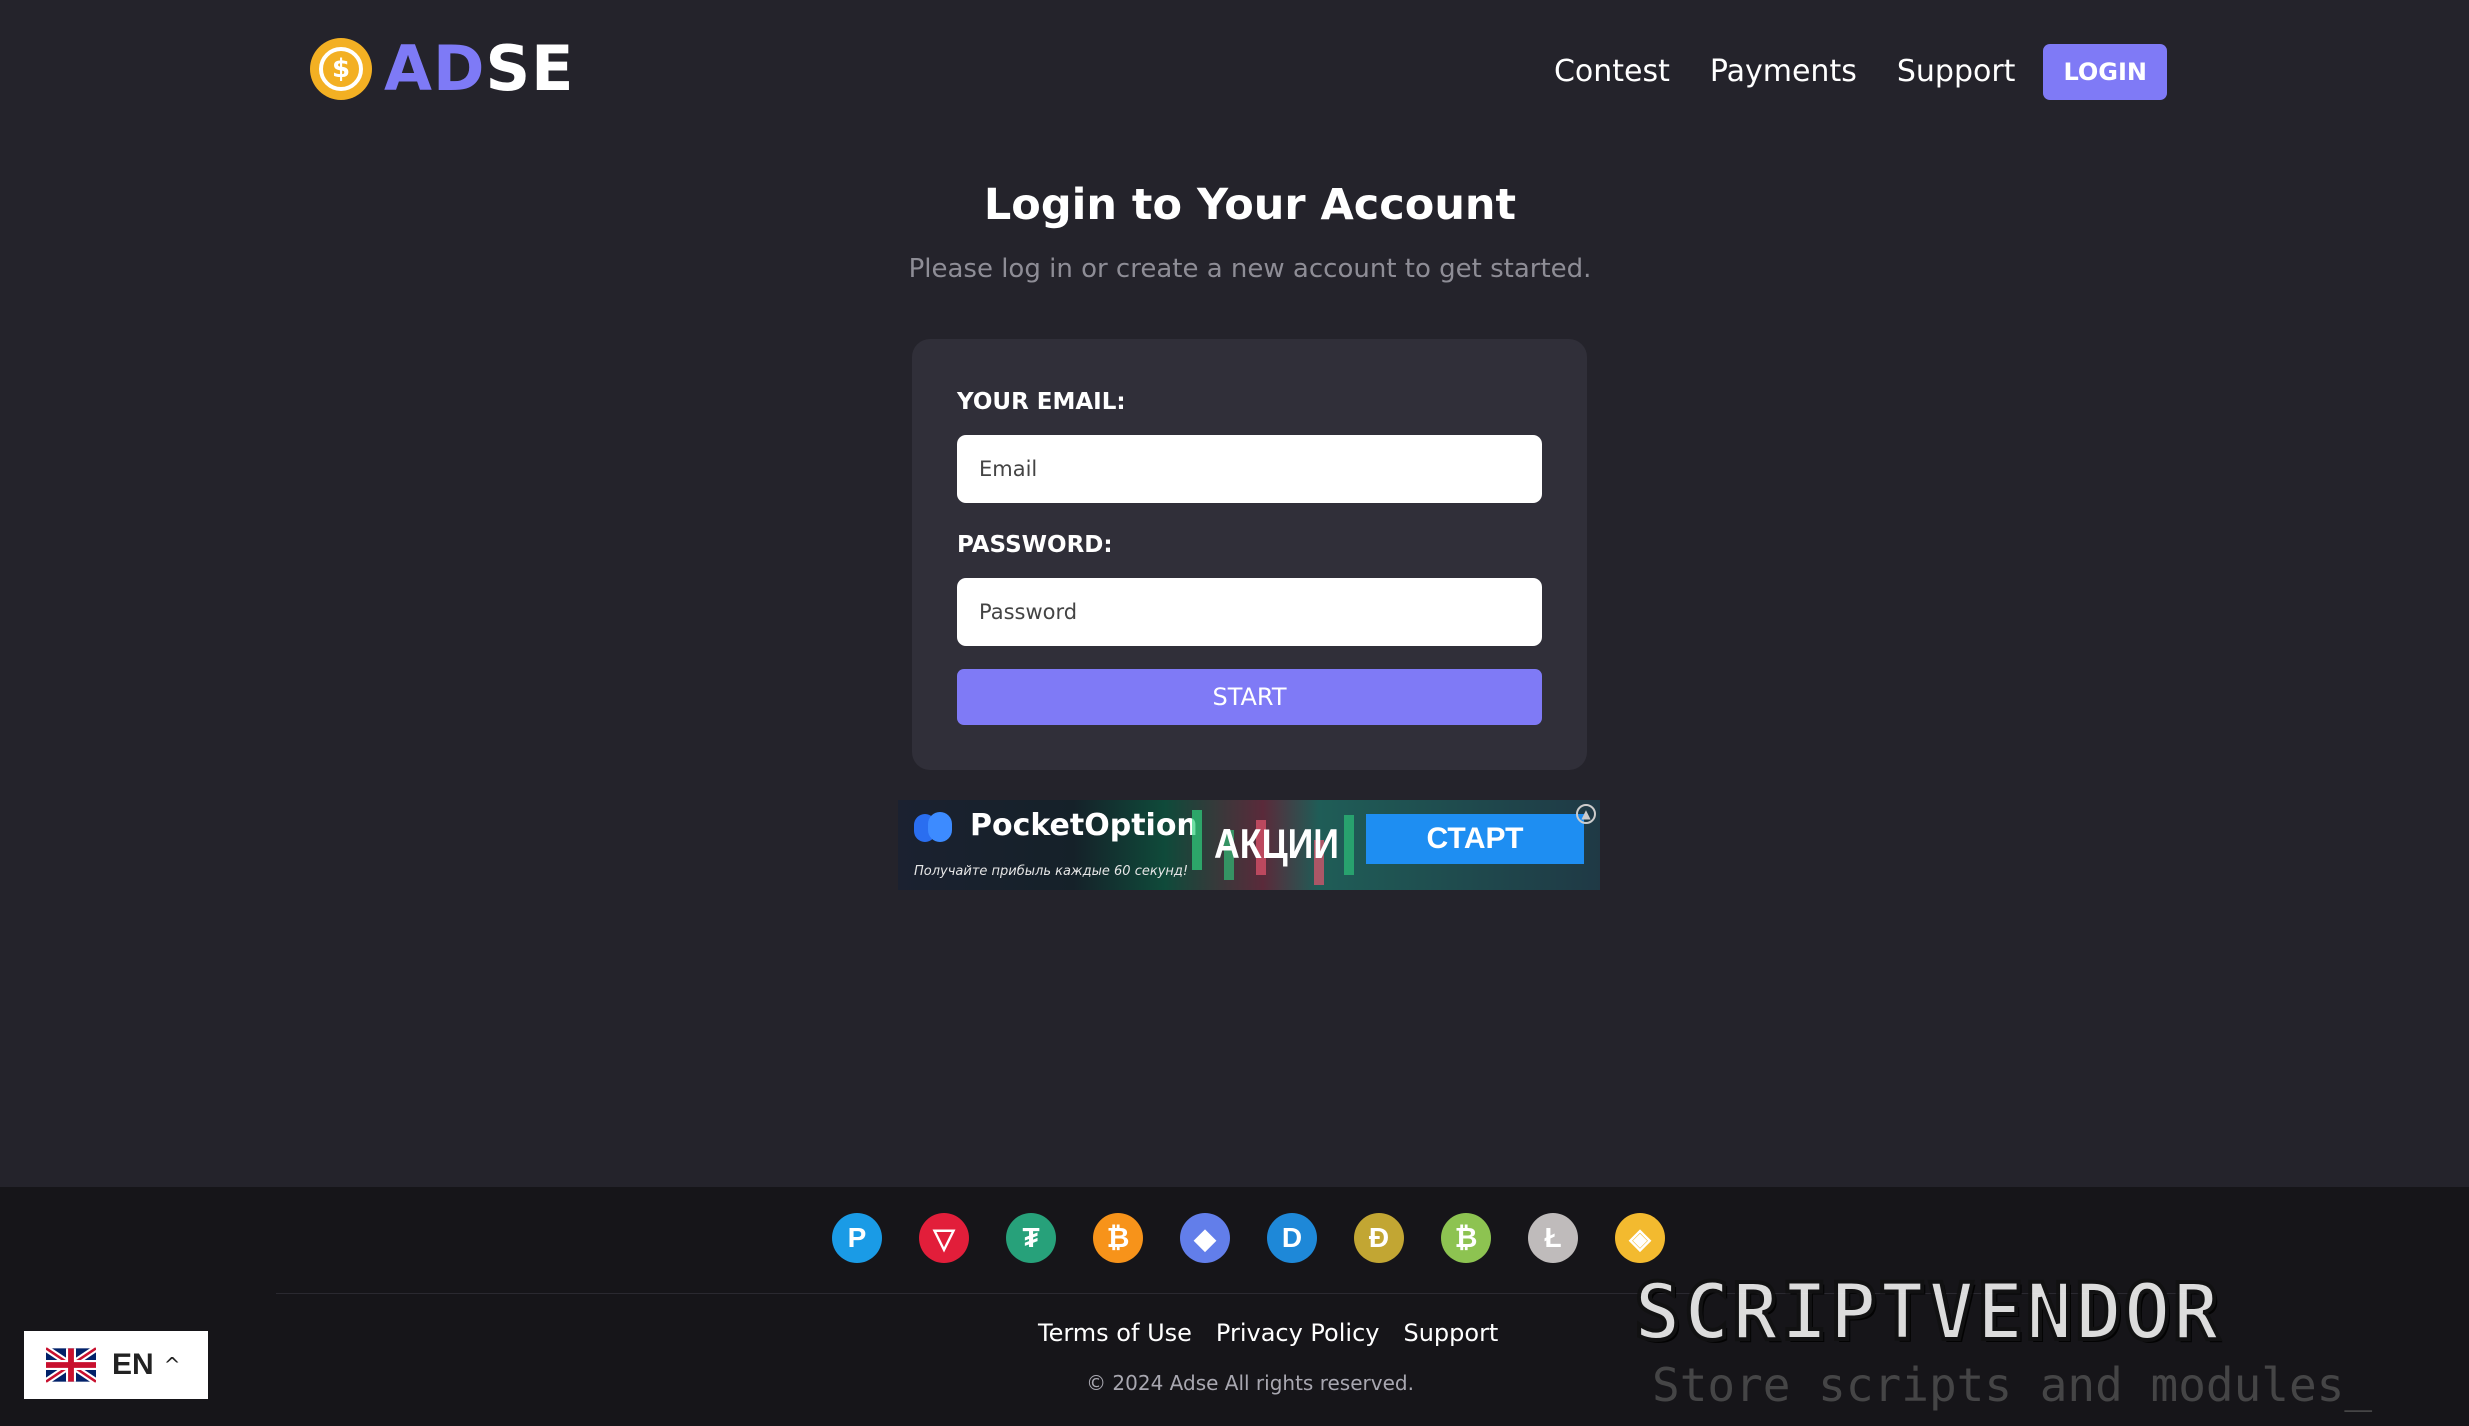 The image size is (2469, 1426). Describe the element at coordinates (1118, 1238) in the screenshot. I see `bitcoin-icon: ₿` at that location.